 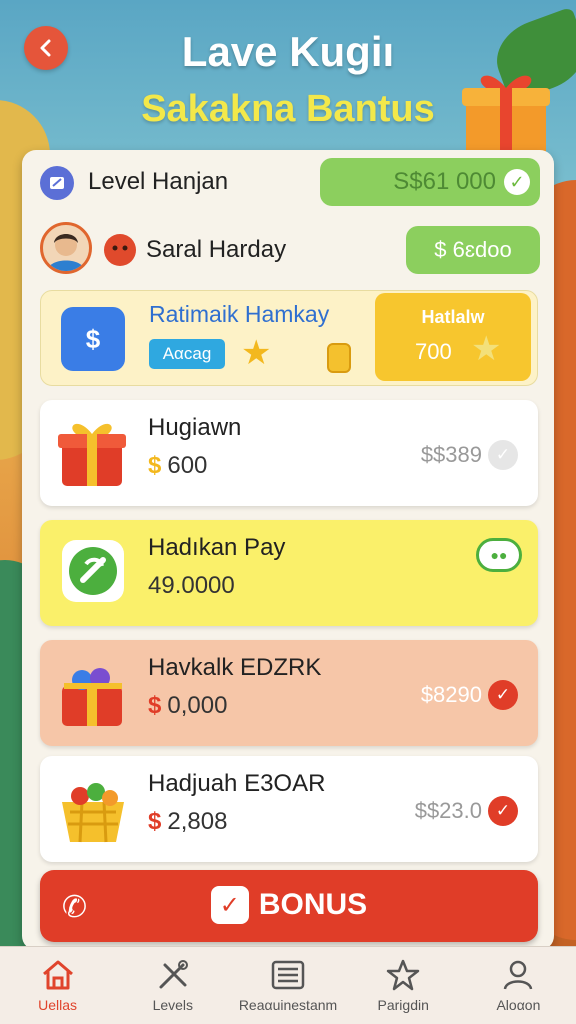 I want to click on avatar, so click(x=66, y=248).